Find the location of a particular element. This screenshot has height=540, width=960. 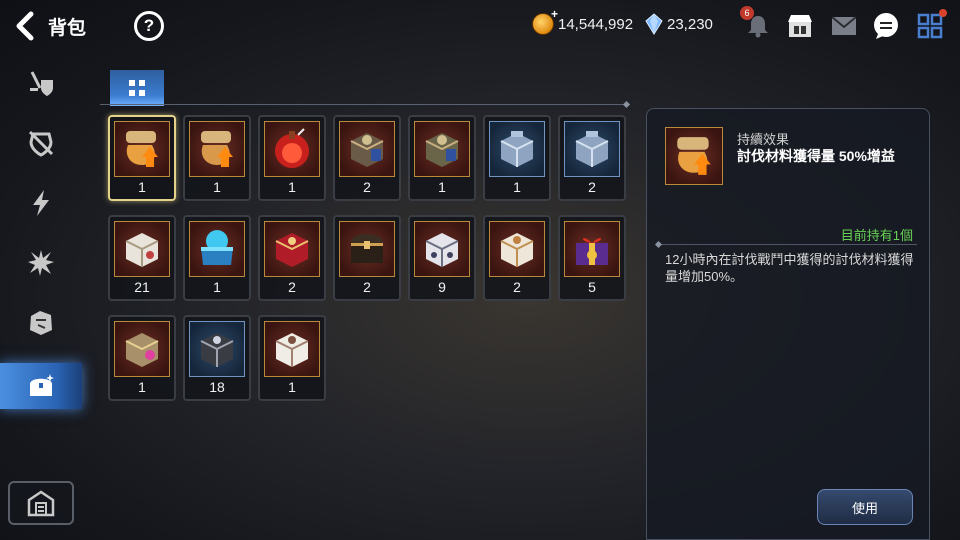

sidebar-item-chests is located at coordinates (41, 386).